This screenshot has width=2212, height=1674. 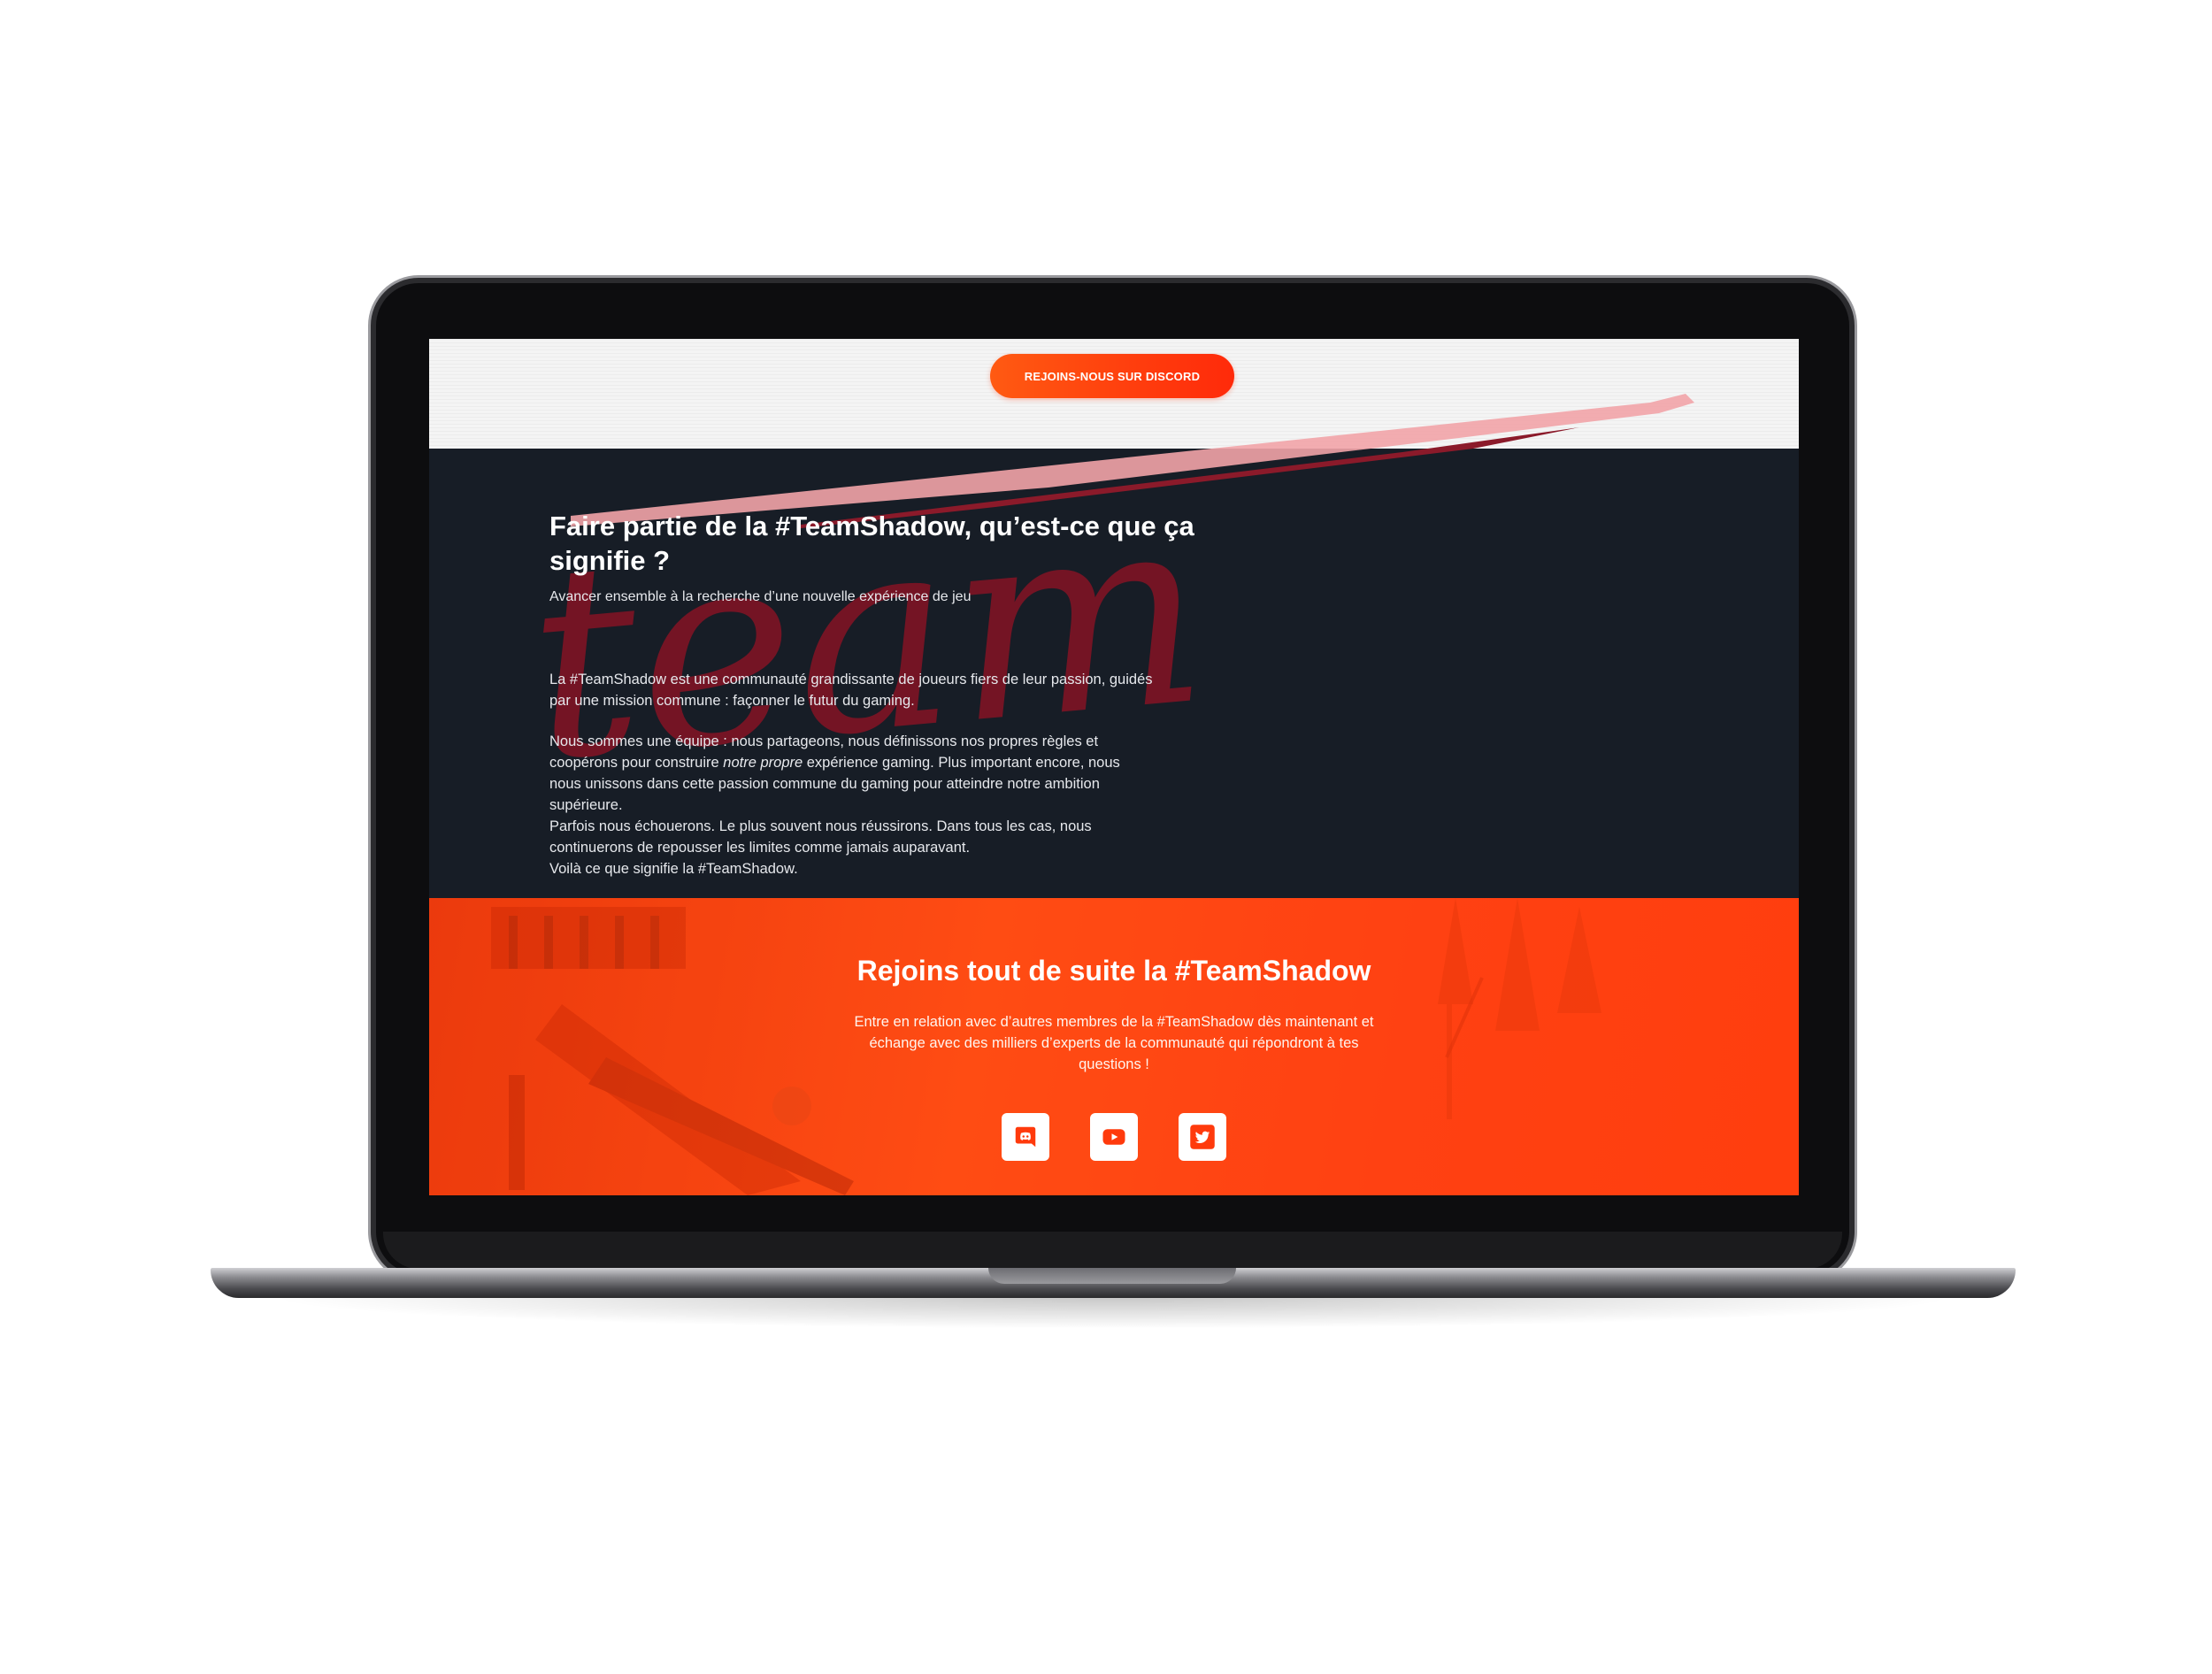 I want to click on discord-join-button: REJOINS-NOUS SUR DISCORD, so click(x=1112, y=376).